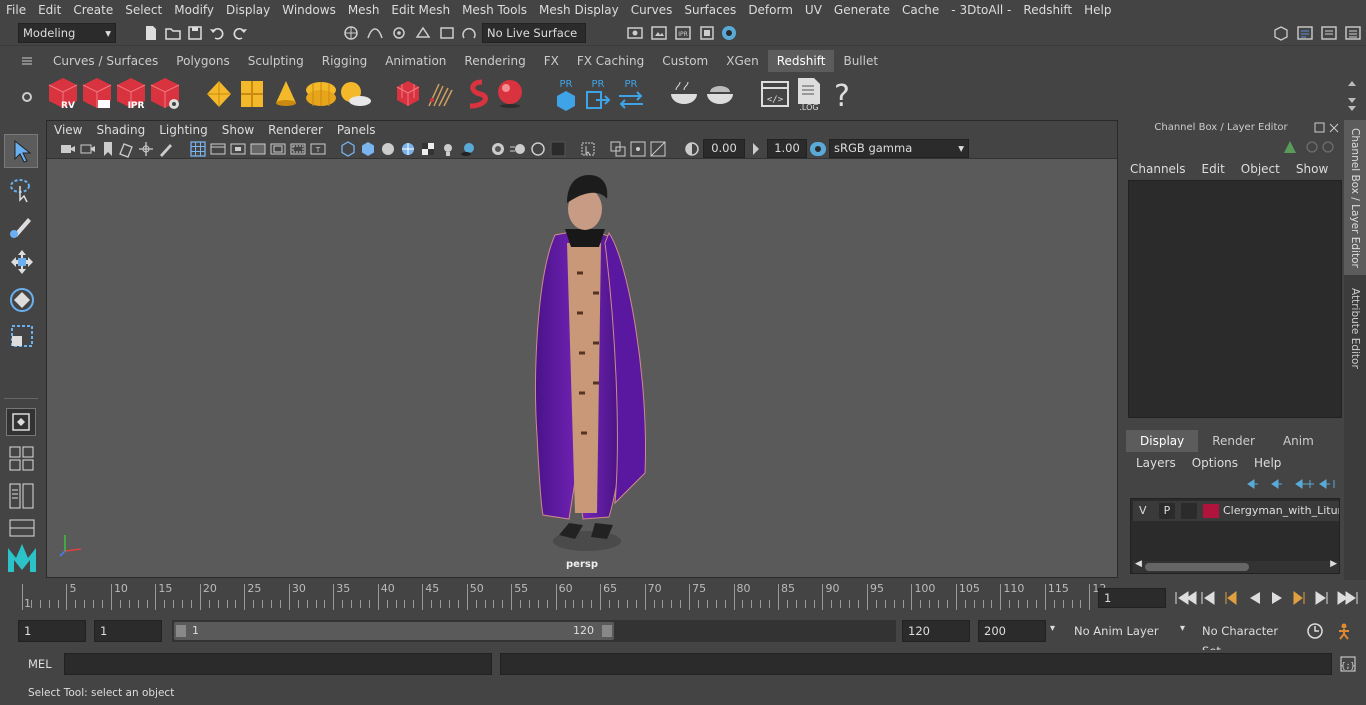  What do you see at coordinates (1052, 628) in the screenshot?
I see `chevron-down-icon: ▾` at bounding box center [1052, 628].